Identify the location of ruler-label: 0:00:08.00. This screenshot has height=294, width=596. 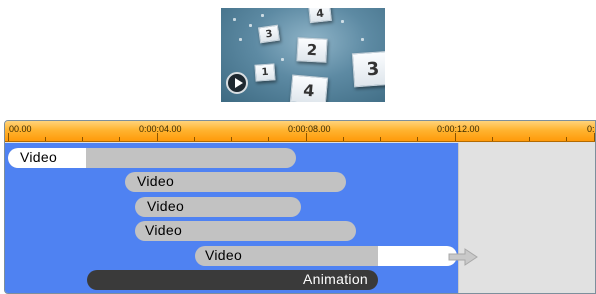
(309, 129).